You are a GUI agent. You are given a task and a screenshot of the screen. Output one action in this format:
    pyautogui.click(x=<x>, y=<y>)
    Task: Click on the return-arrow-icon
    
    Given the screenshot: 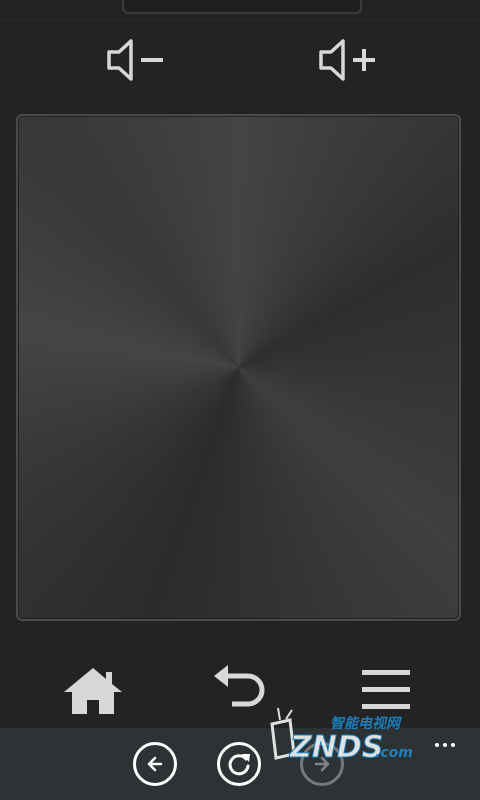 What is the action you would take?
    pyautogui.click(x=239, y=686)
    